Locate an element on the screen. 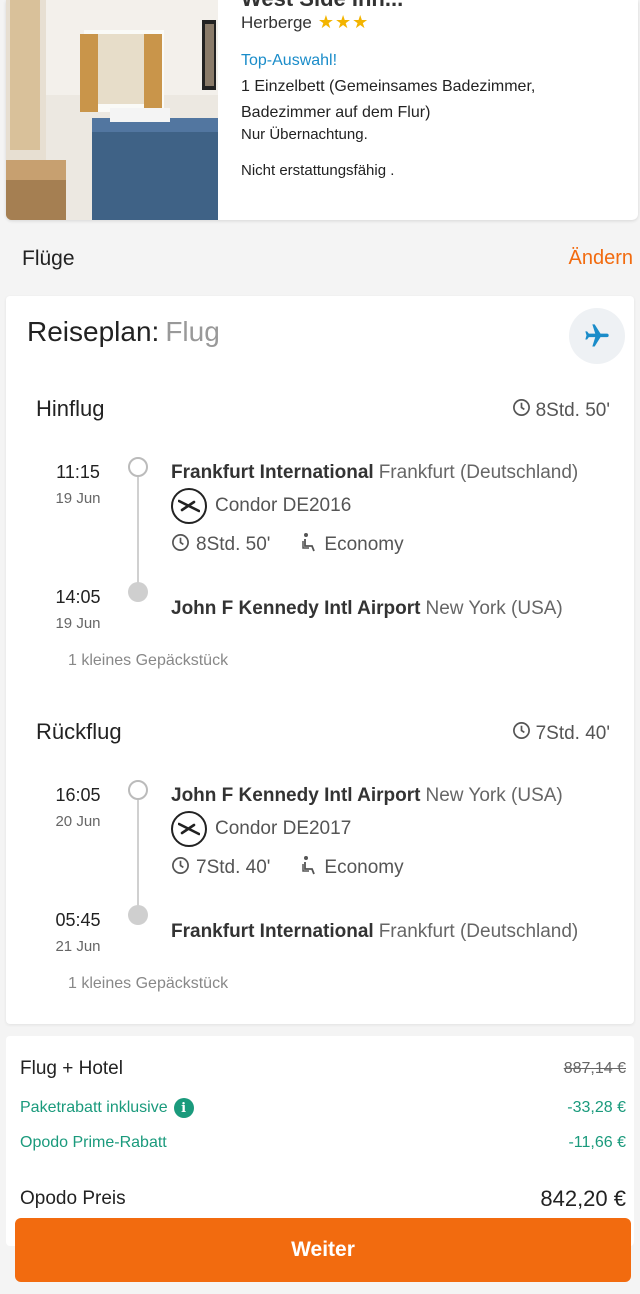  departure-city: New York (USA) is located at coordinates (494, 795).